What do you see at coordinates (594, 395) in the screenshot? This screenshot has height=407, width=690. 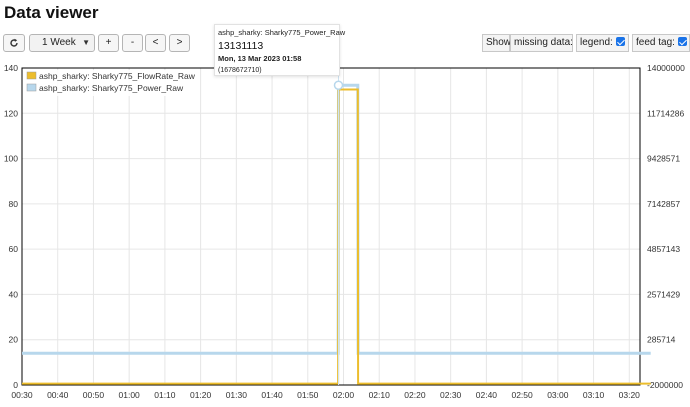 I see `x-tick-label: 03:10` at bounding box center [594, 395].